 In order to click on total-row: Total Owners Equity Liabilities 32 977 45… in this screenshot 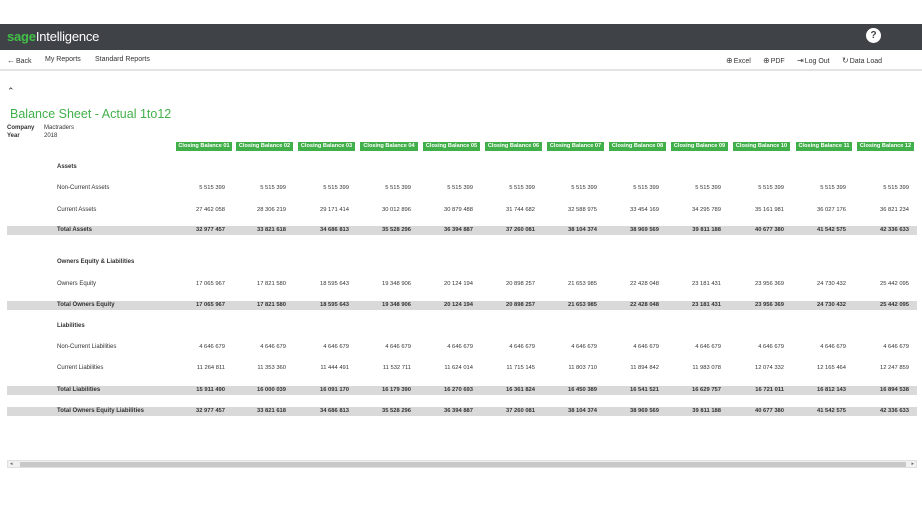, I will do `click(462, 411)`.